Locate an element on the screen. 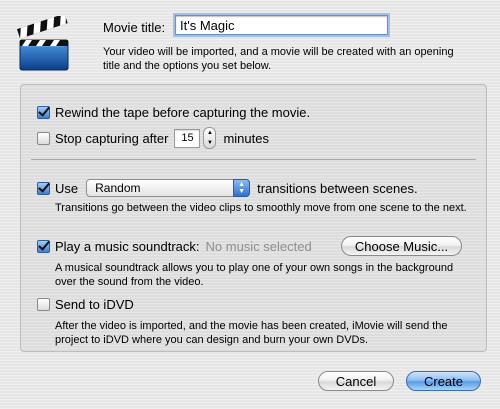 This screenshot has width=500, height=409. stop-capturing-option: Stop capturing after 15 ▲ ▼ minutes is located at coordinates (153, 138).